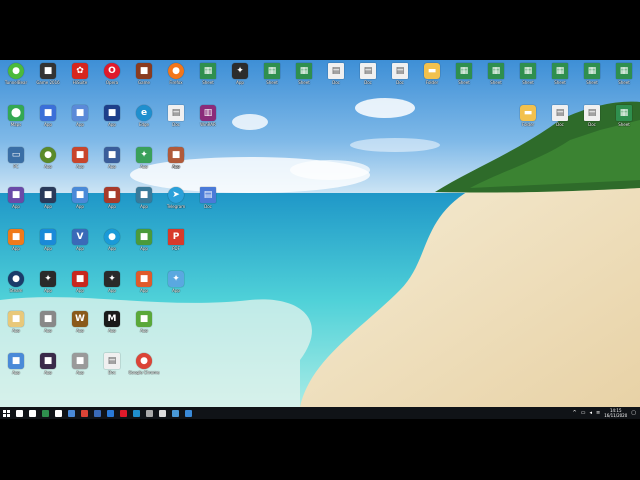  What do you see at coordinates (208, 118) in the screenshot?
I see `desktop-shortcut: ▥ WinRAR` at bounding box center [208, 118].